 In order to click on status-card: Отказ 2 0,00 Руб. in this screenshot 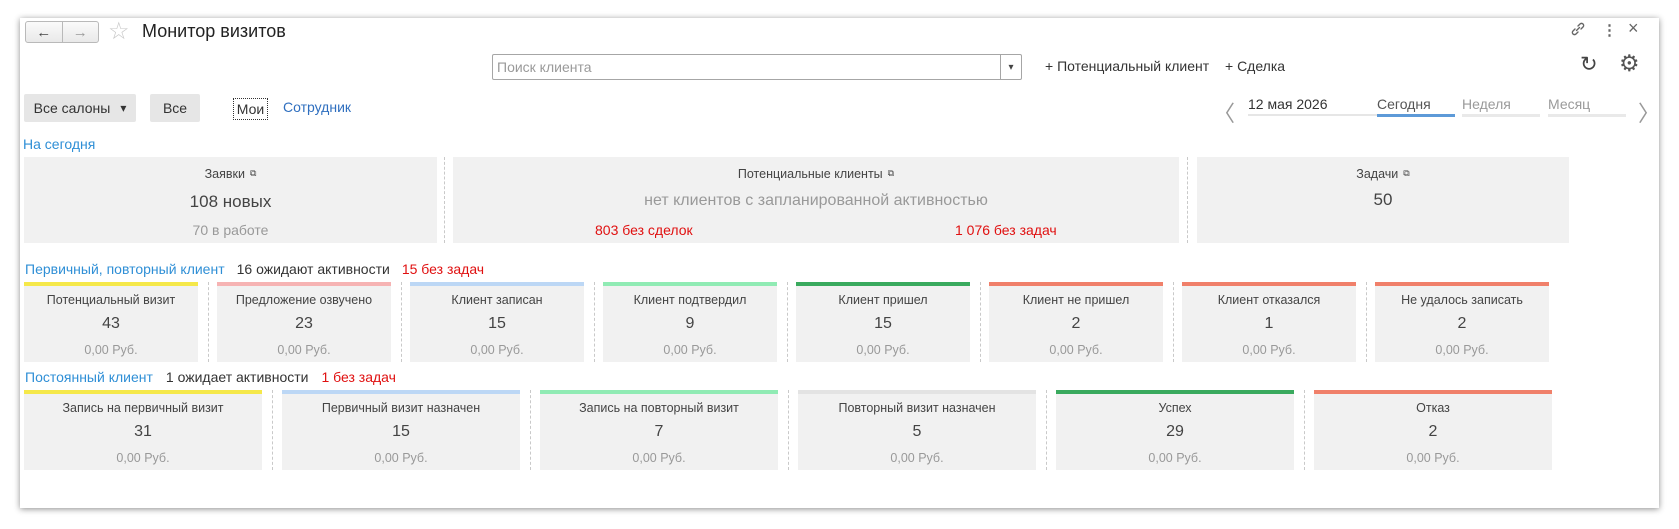, I will do `click(1433, 430)`.